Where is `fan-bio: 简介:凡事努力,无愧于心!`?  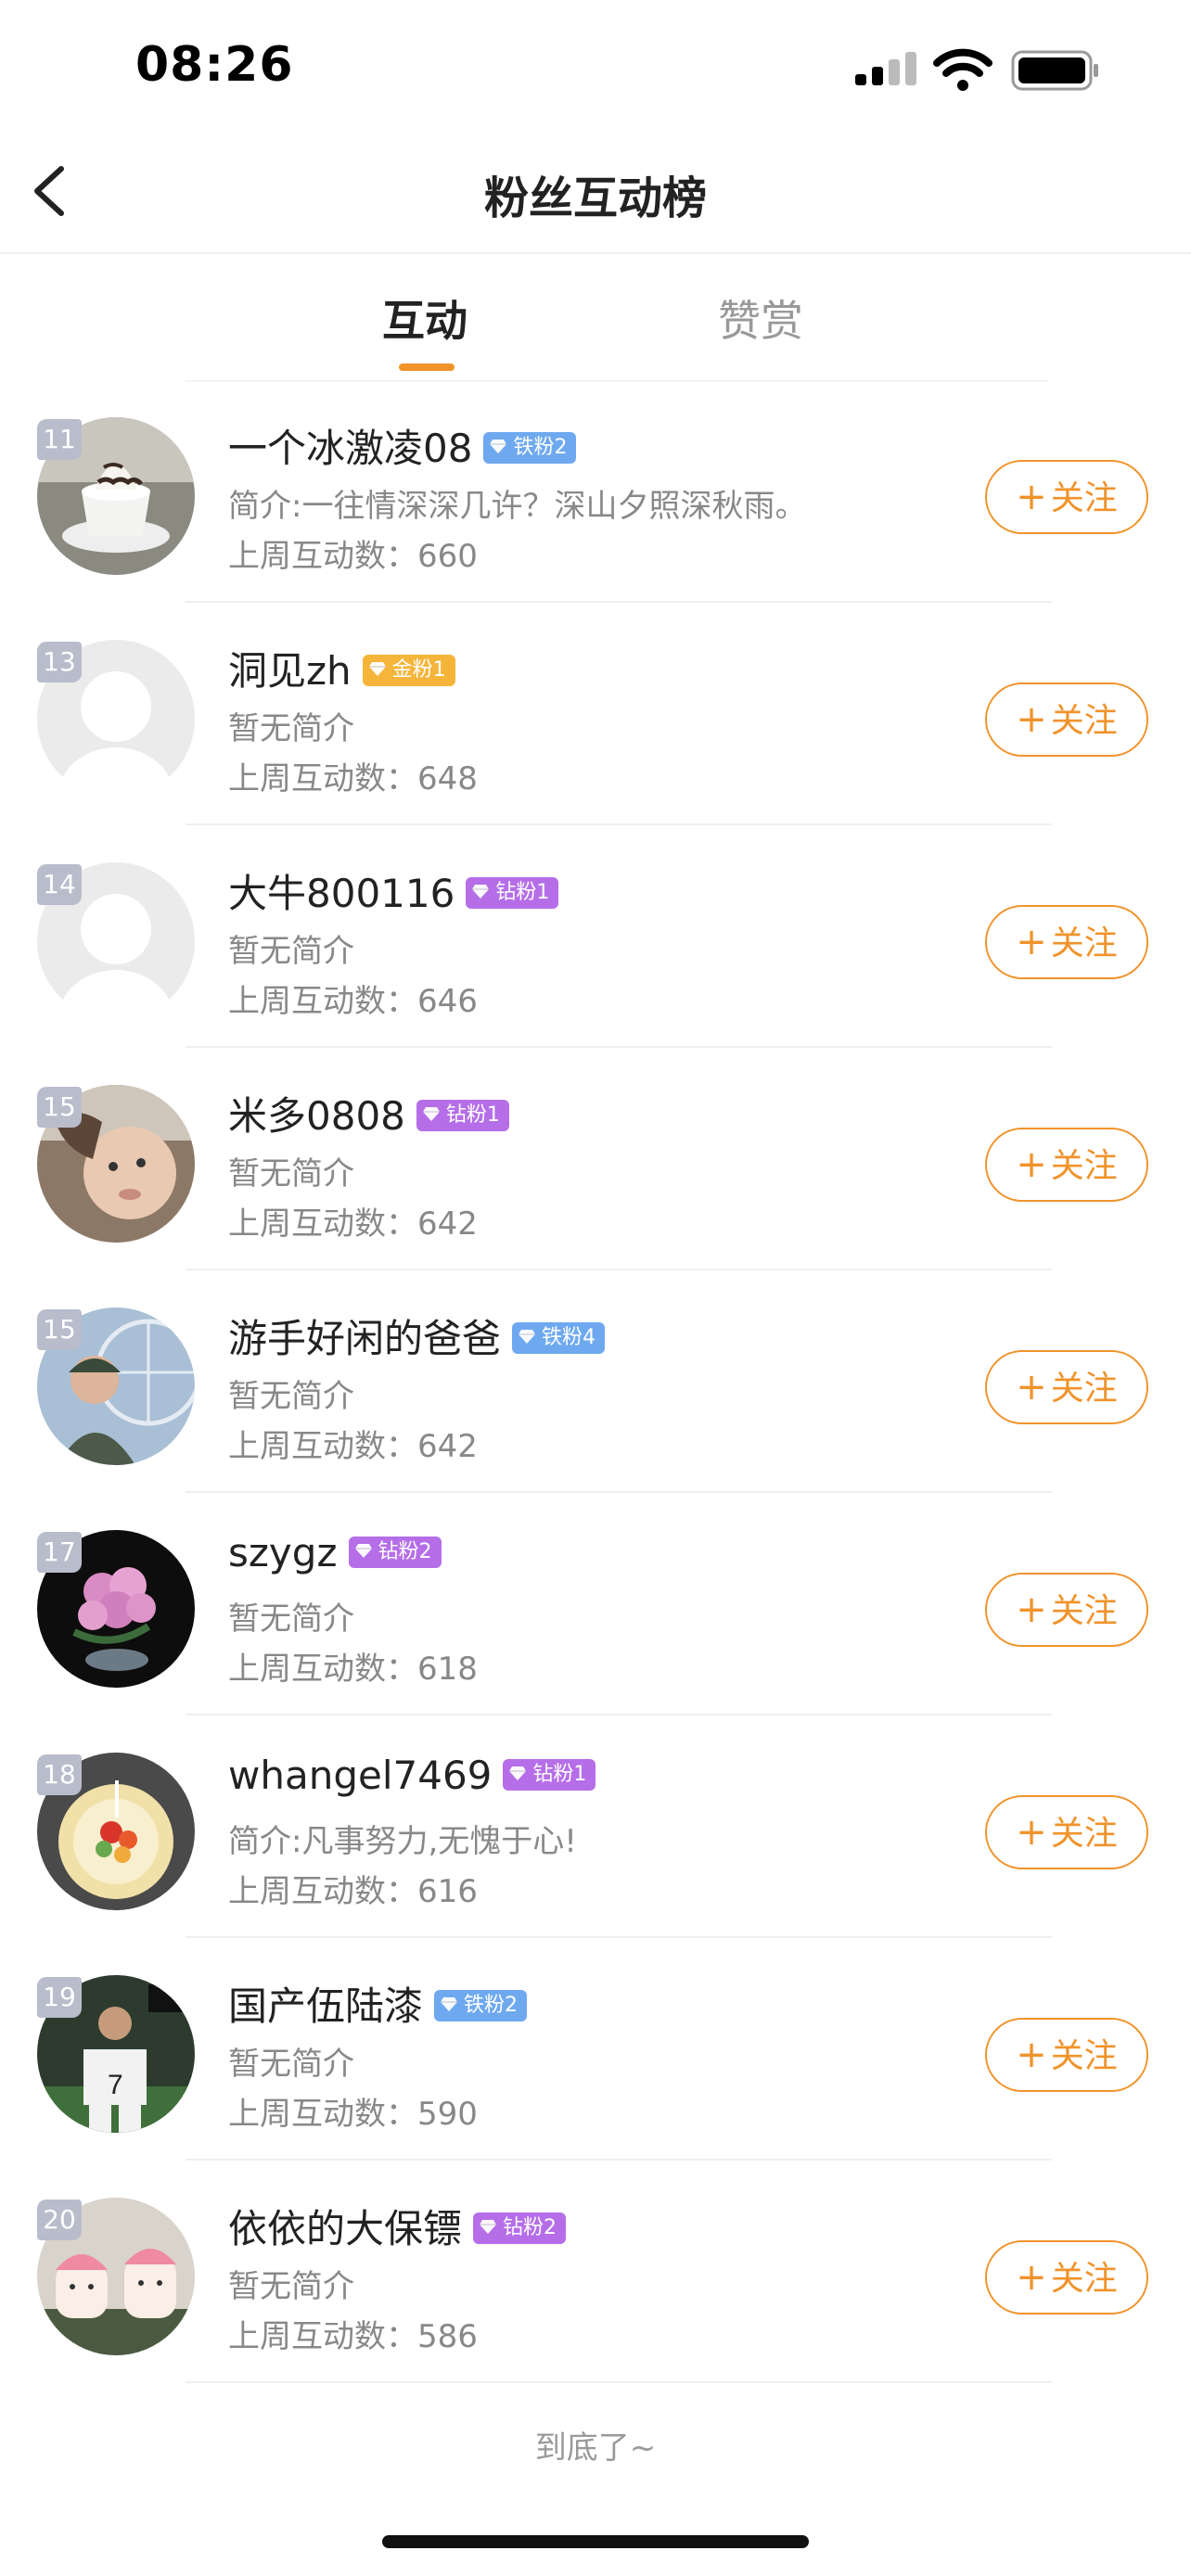 fan-bio: 简介:凡事努力,无愧于心! is located at coordinates (402, 1841).